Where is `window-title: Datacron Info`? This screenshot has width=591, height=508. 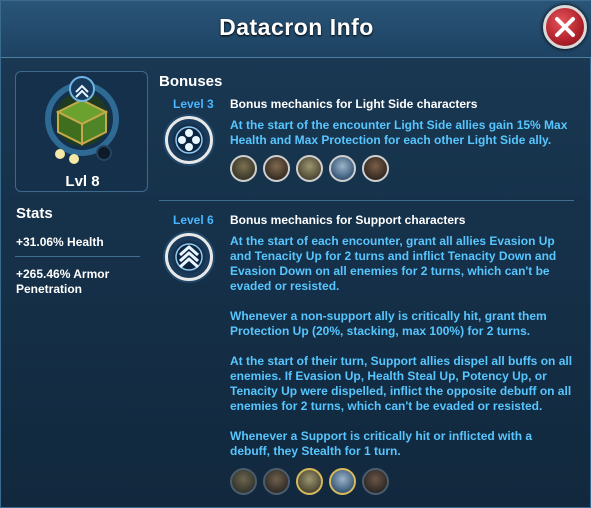 window-title: Datacron Info is located at coordinates (296, 27).